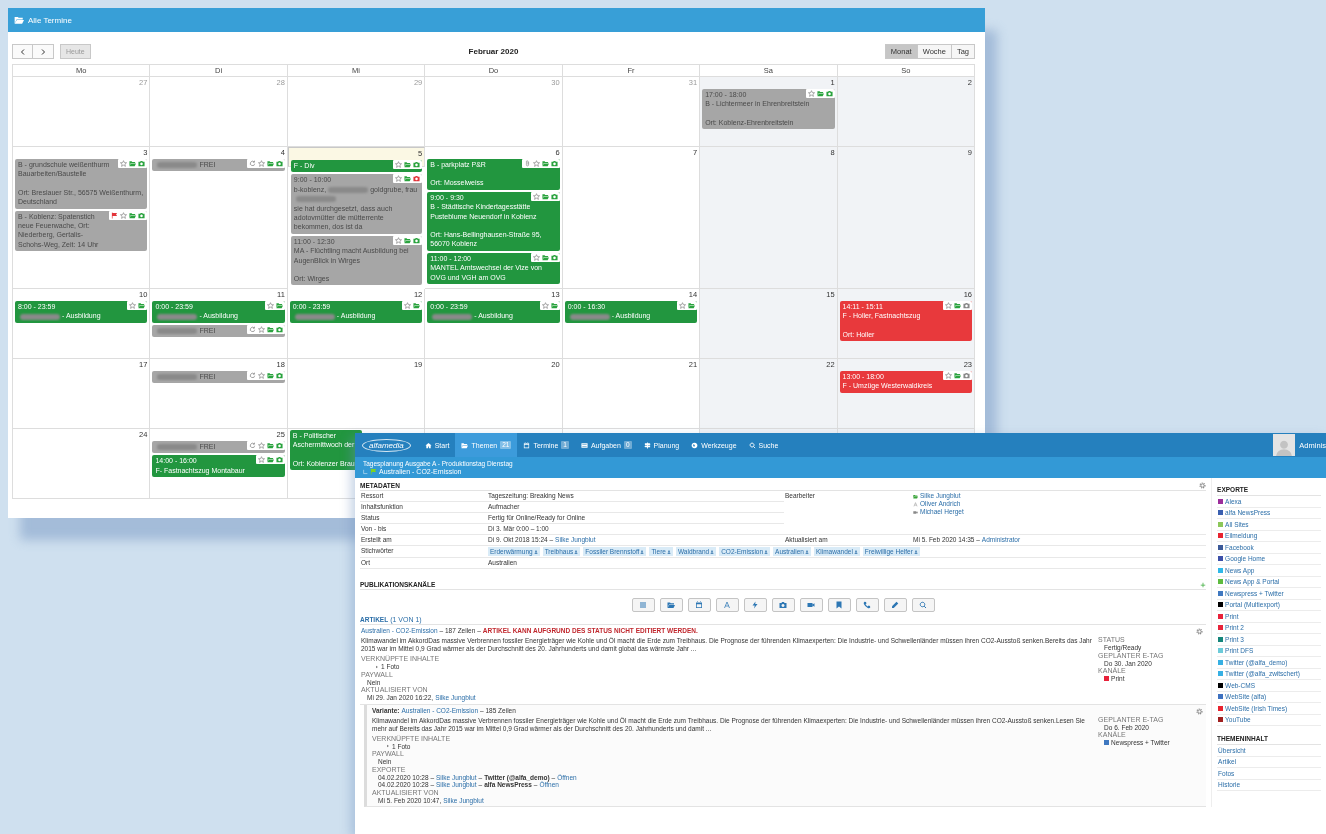 This screenshot has width=1326, height=834. I want to click on bookmark-icon, so click(839, 605).